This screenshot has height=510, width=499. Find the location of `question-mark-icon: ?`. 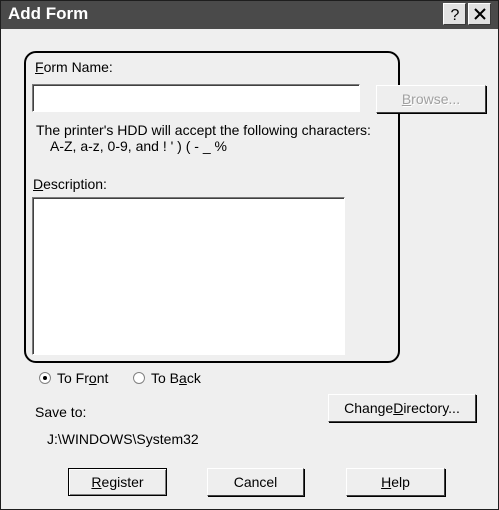

question-mark-icon: ? is located at coordinates (455, 14).